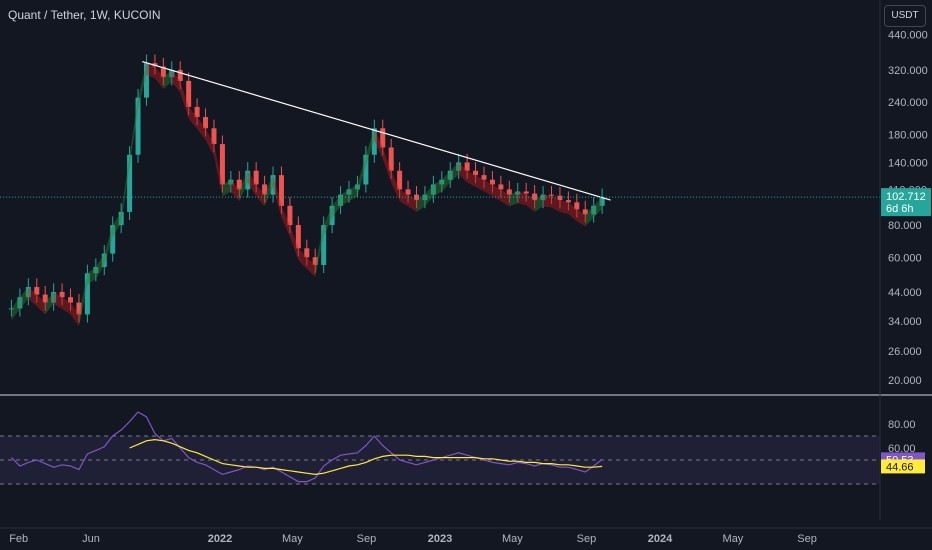  What do you see at coordinates (905, 226) in the screenshot?
I see `y-tick-label: 80.000` at bounding box center [905, 226].